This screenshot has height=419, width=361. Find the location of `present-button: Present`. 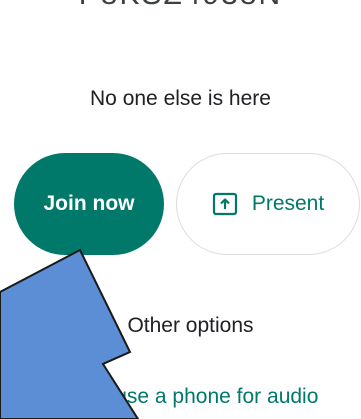

present-button: Present is located at coordinates (268, 204).